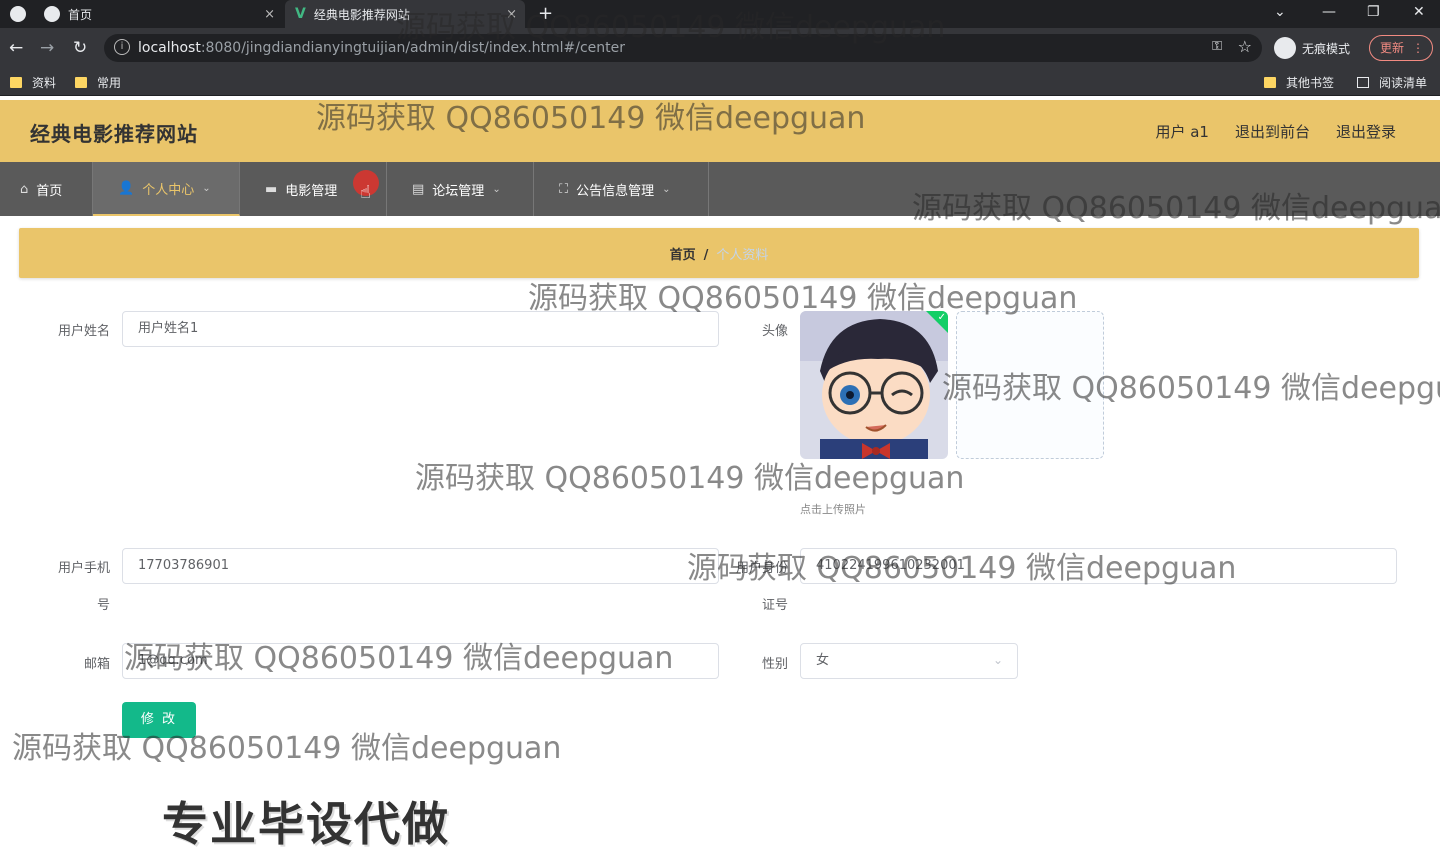  I want to click on star-icon: ☆, so click(1245, 46).